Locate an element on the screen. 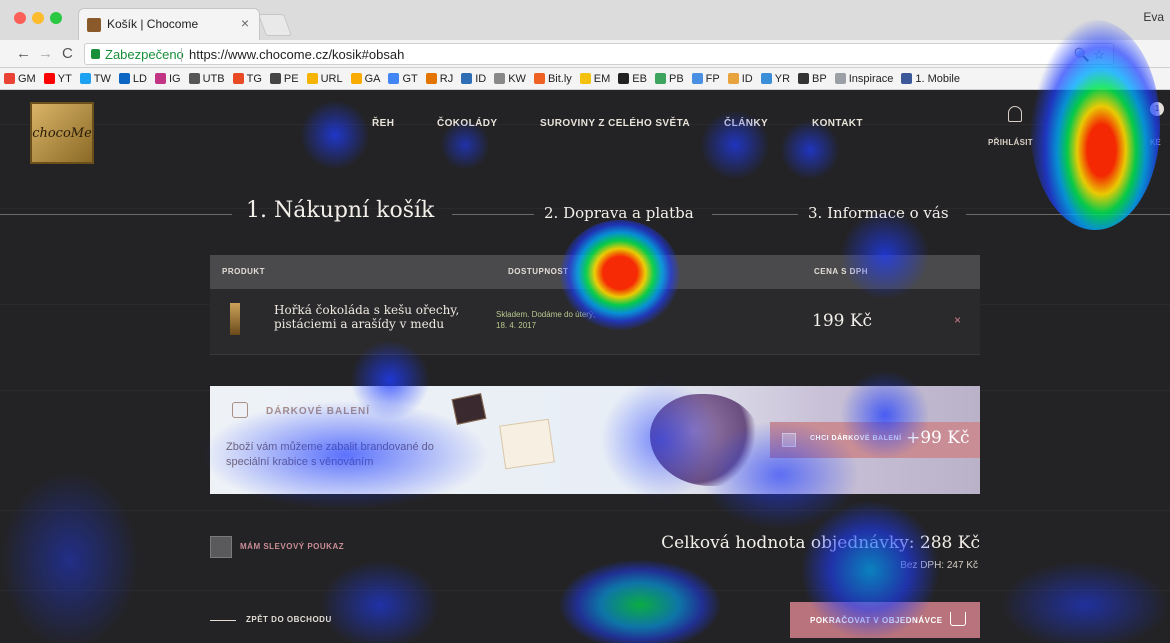  gift-wrap-price: +99 Kč is located at coordinates (938, 438).